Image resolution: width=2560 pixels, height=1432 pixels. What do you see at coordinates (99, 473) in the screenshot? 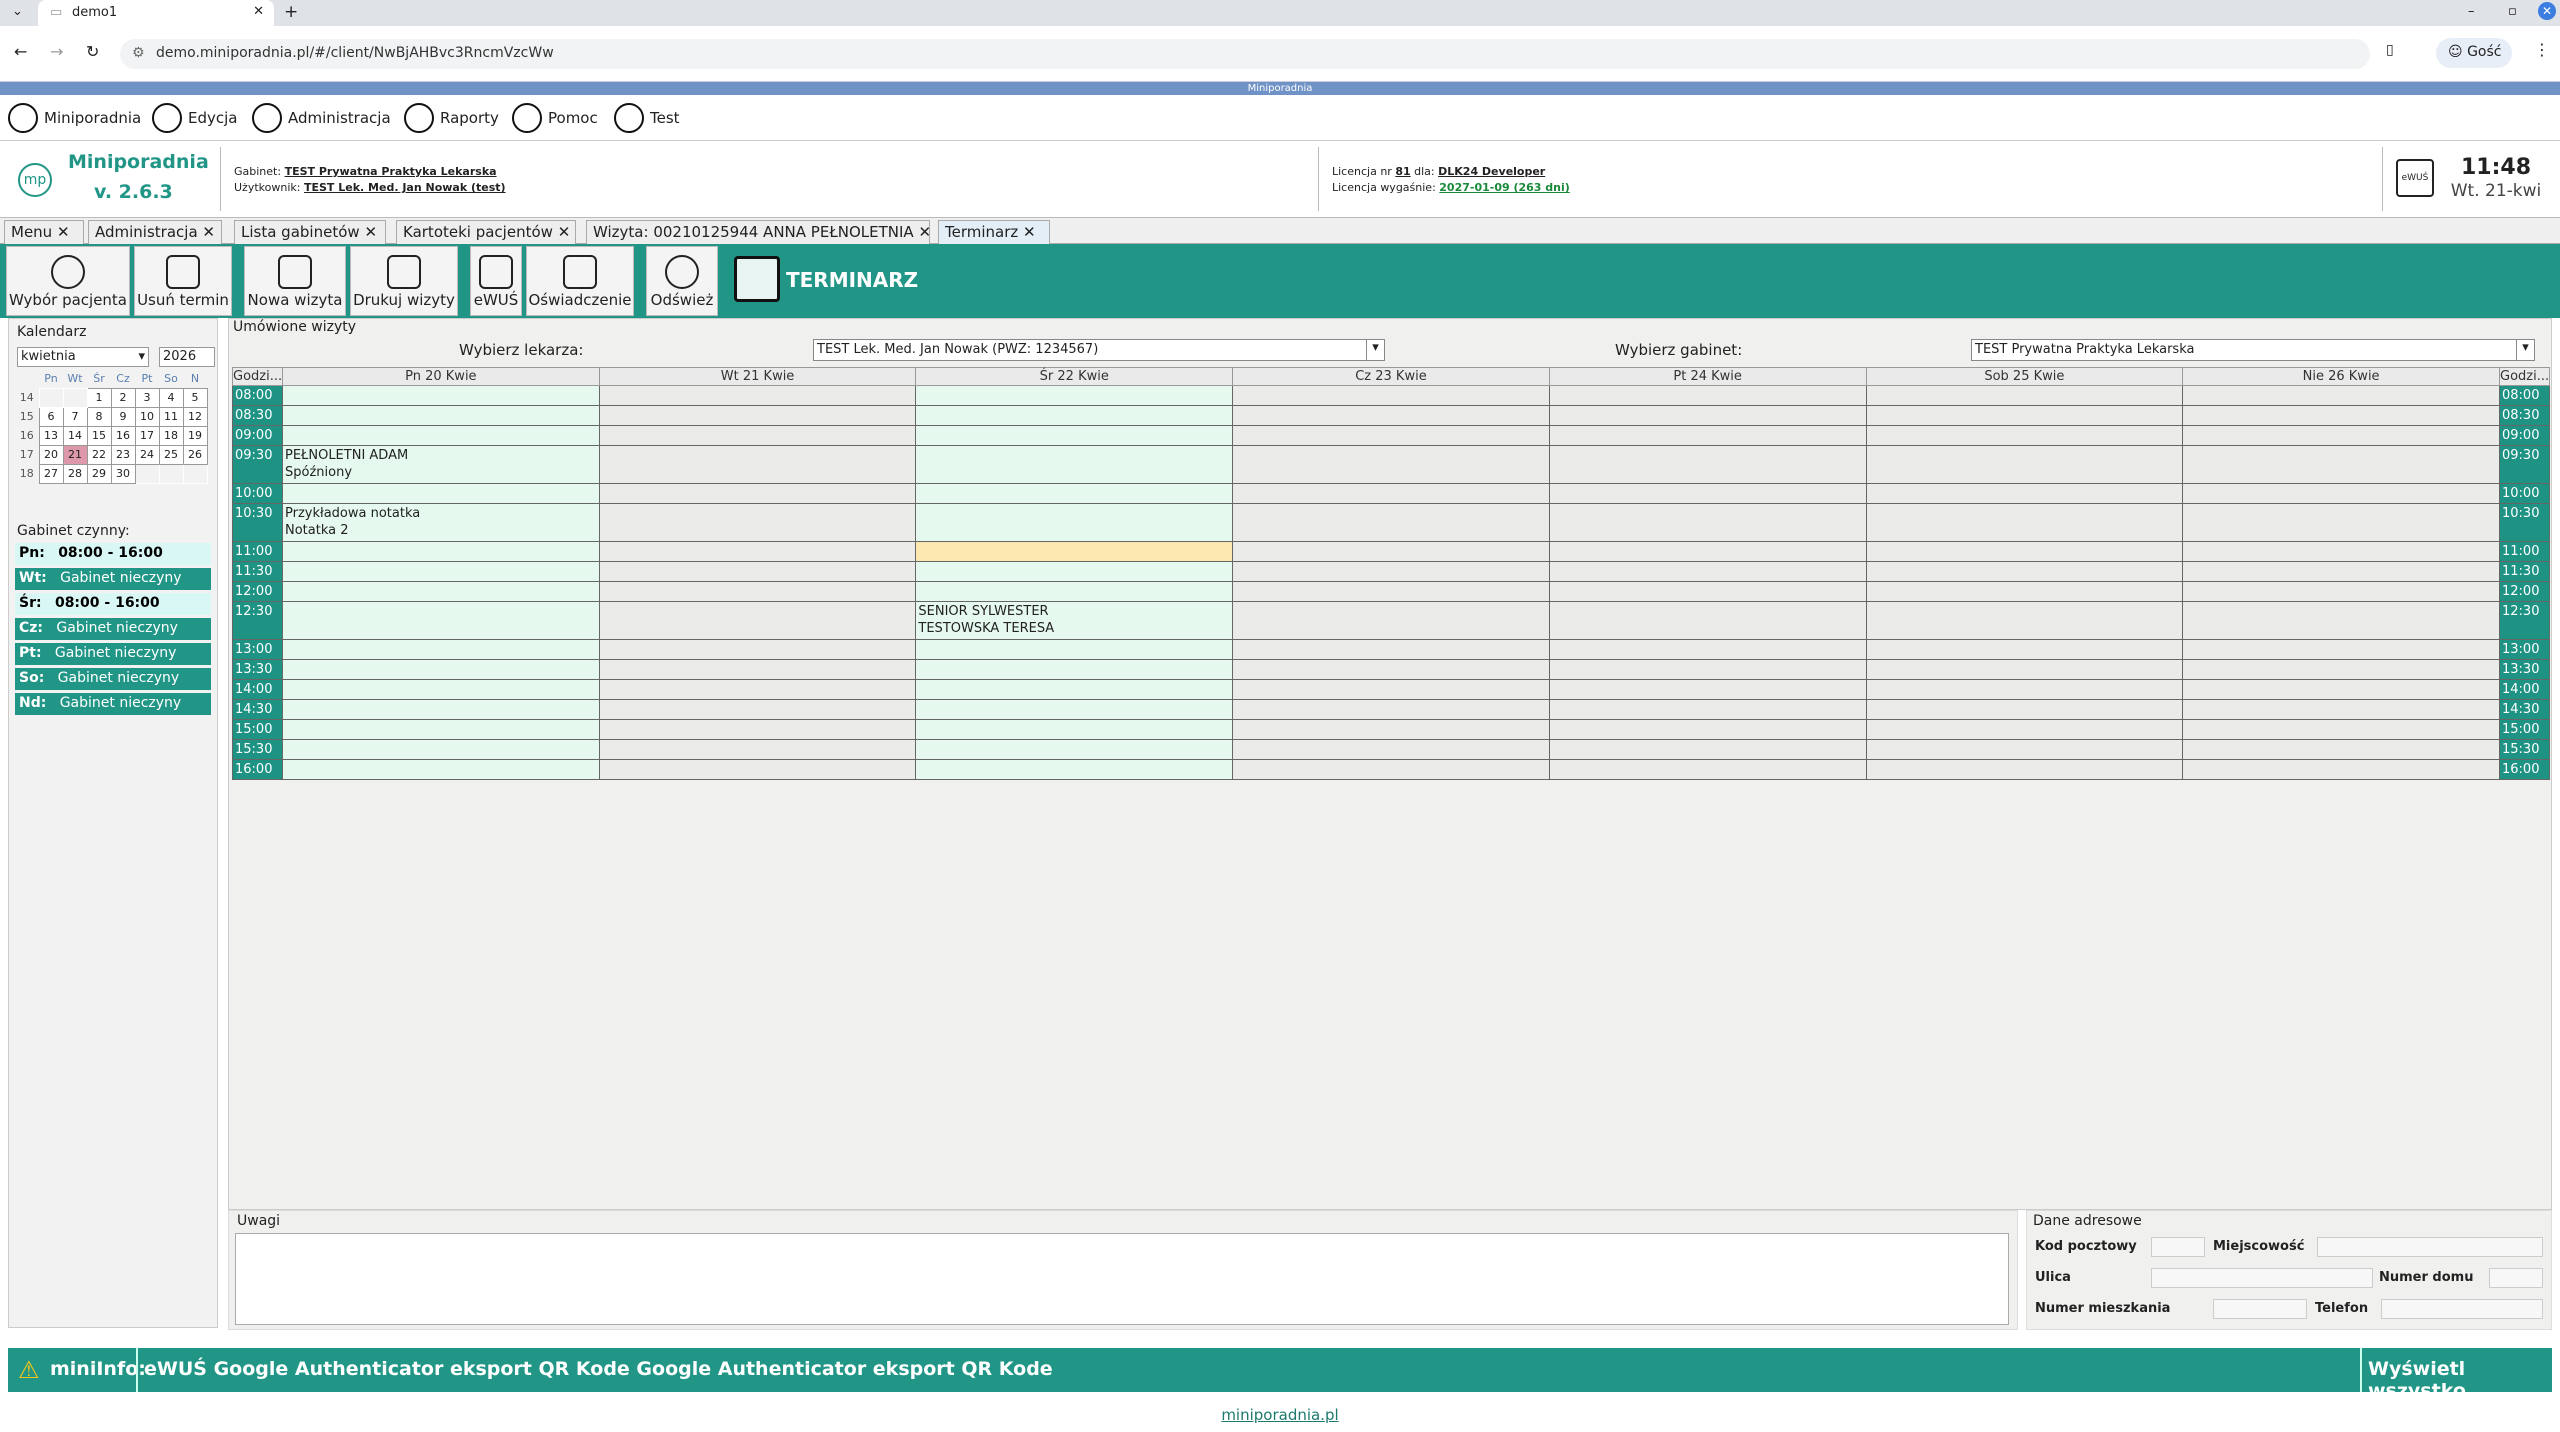
I see `calendar-day: 29` at bounding box center [99, 473].